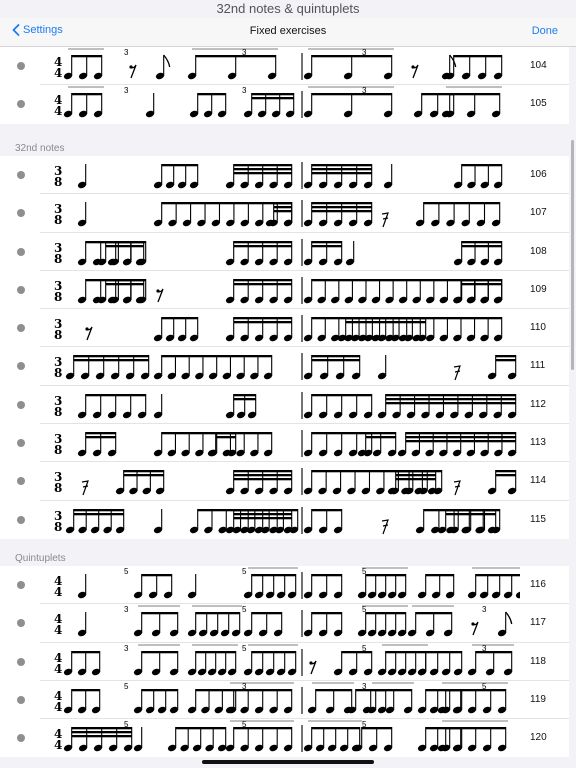  I want to click on exercise-row: 3 8 106, so click(284, 175).